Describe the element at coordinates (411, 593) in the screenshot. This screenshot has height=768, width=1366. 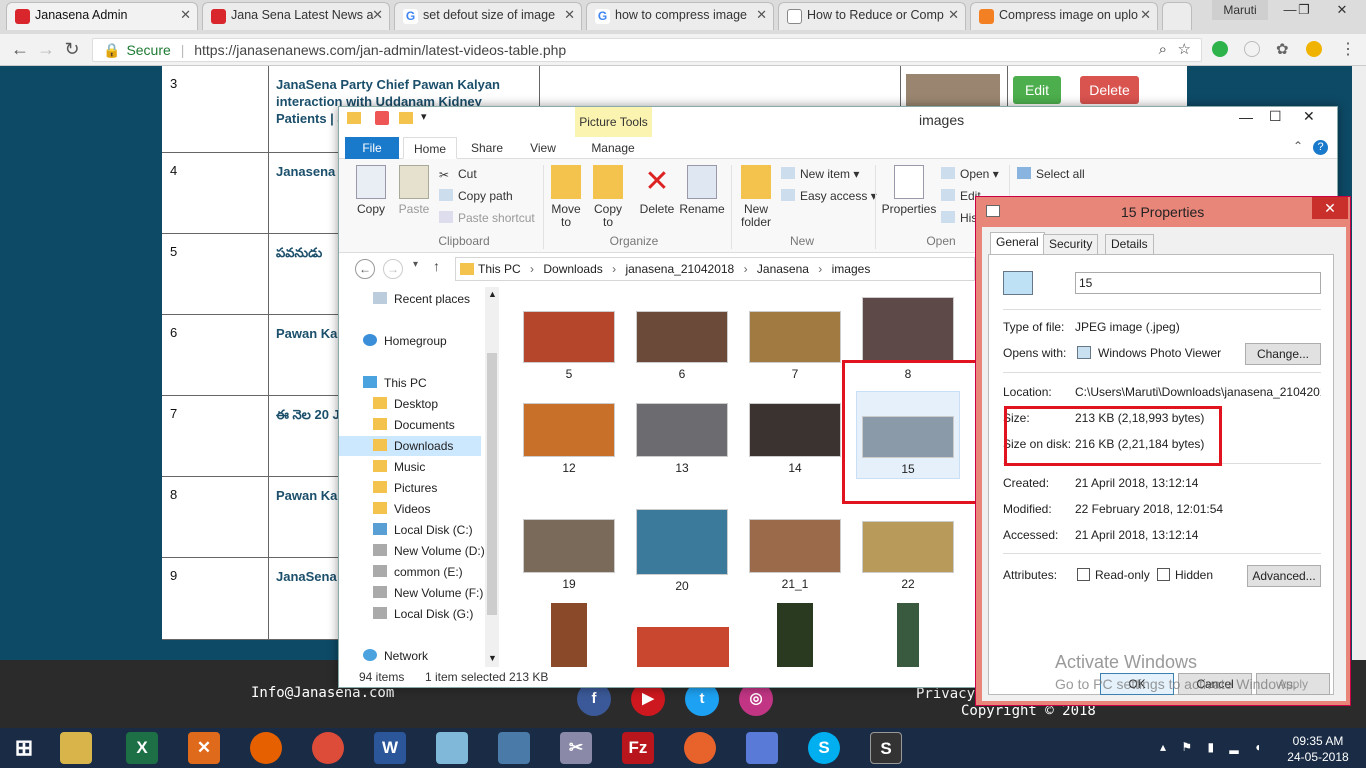
I see `nav-new-volume-f: New Volume (F:)` at that location.